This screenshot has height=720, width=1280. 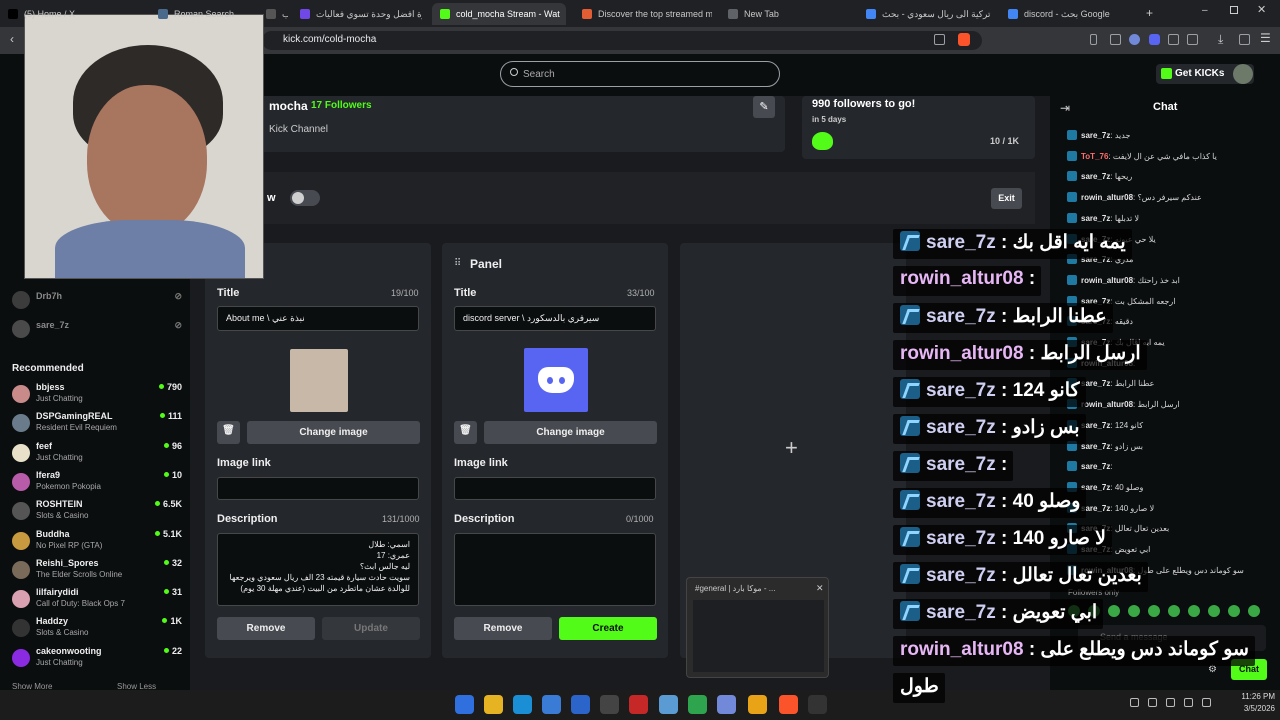 I want to click on volume-icon, so click(x=1152, y=702).